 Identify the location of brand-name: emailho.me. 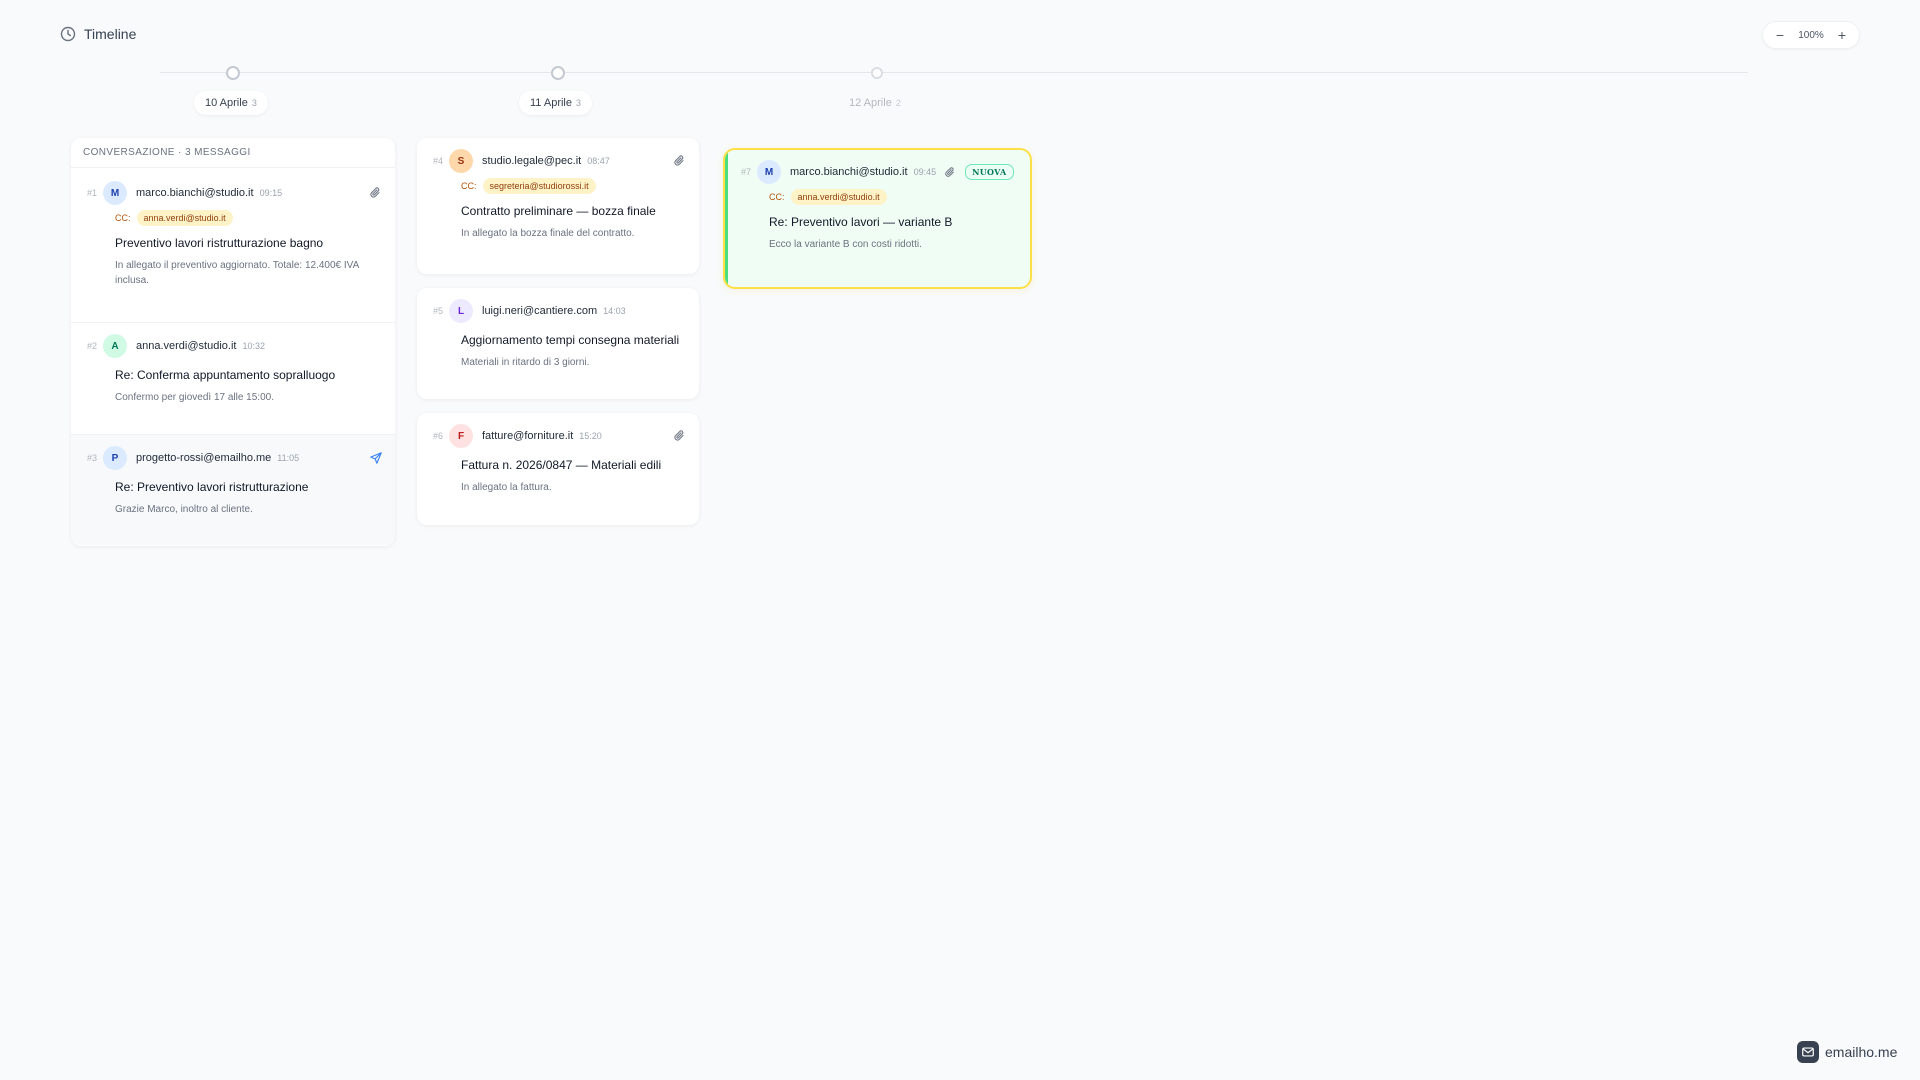
(1861, 1052).